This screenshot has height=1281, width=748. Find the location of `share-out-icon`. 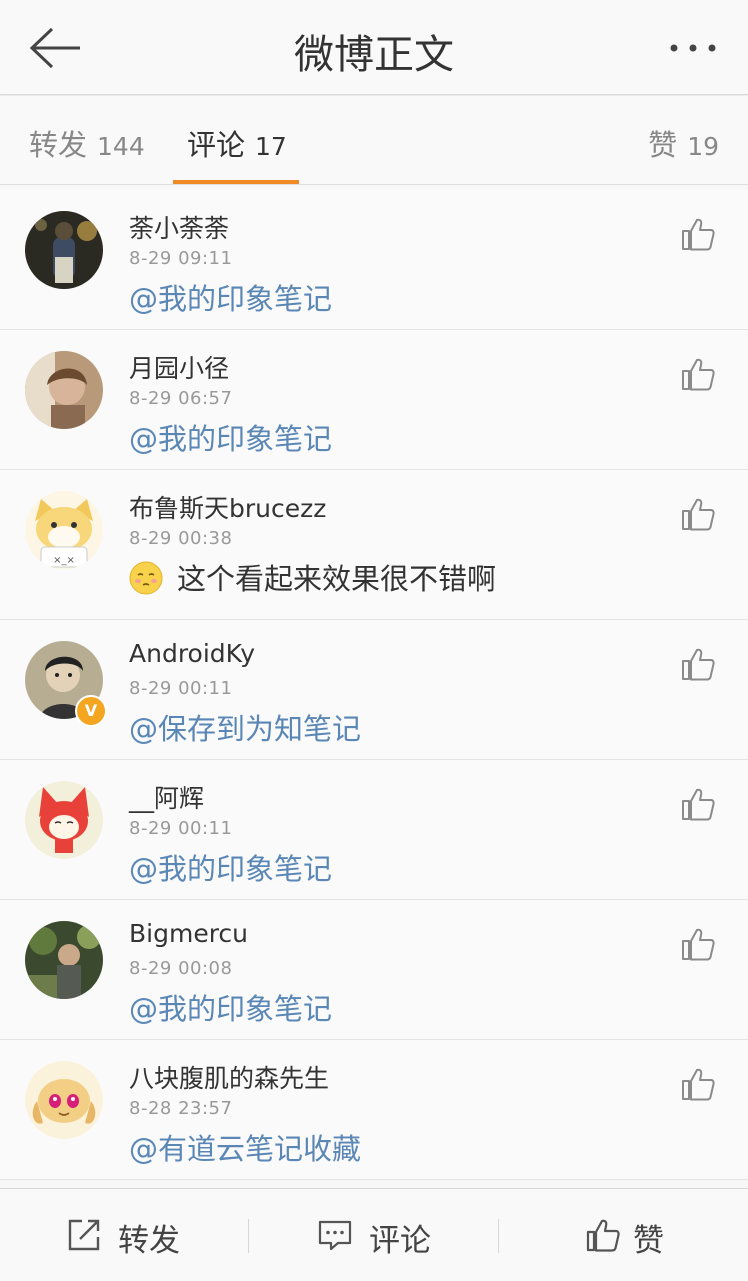

share-out-icon is located at coordinates (84, 1235).